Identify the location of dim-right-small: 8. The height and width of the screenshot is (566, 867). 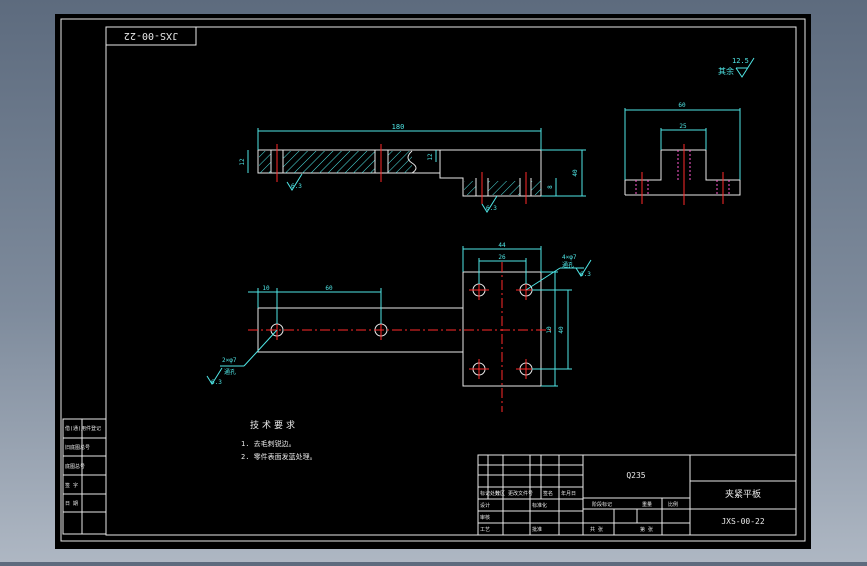
(550, 187).